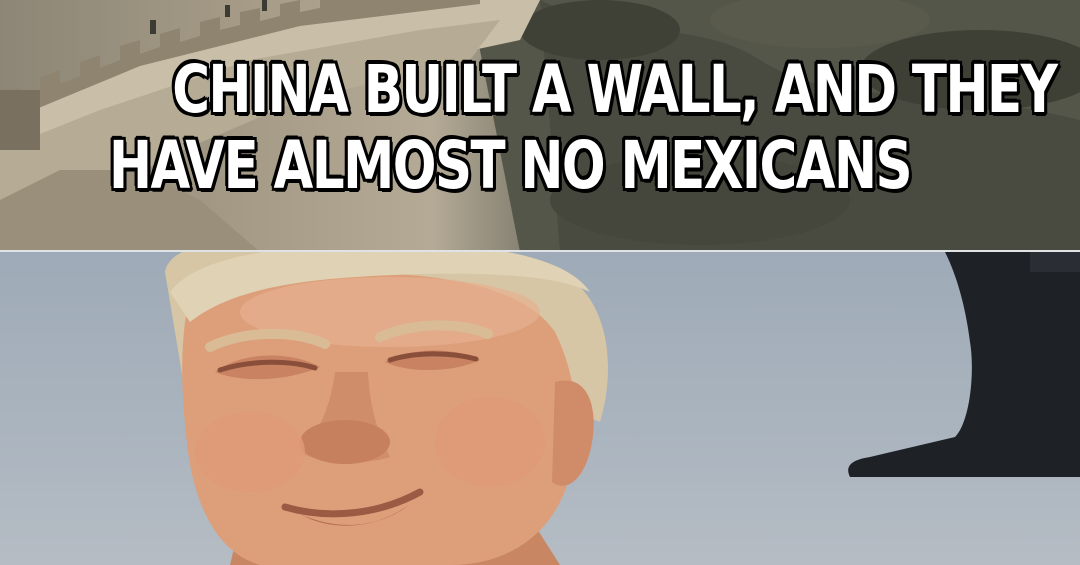 This screenshot has height=565, width=1080. What do you see at coordinates (510, 165) in the screenshot?
I see `caption-line-2: HAVE ALMOST NO MEXICANS` at bounding box center [510, 165].